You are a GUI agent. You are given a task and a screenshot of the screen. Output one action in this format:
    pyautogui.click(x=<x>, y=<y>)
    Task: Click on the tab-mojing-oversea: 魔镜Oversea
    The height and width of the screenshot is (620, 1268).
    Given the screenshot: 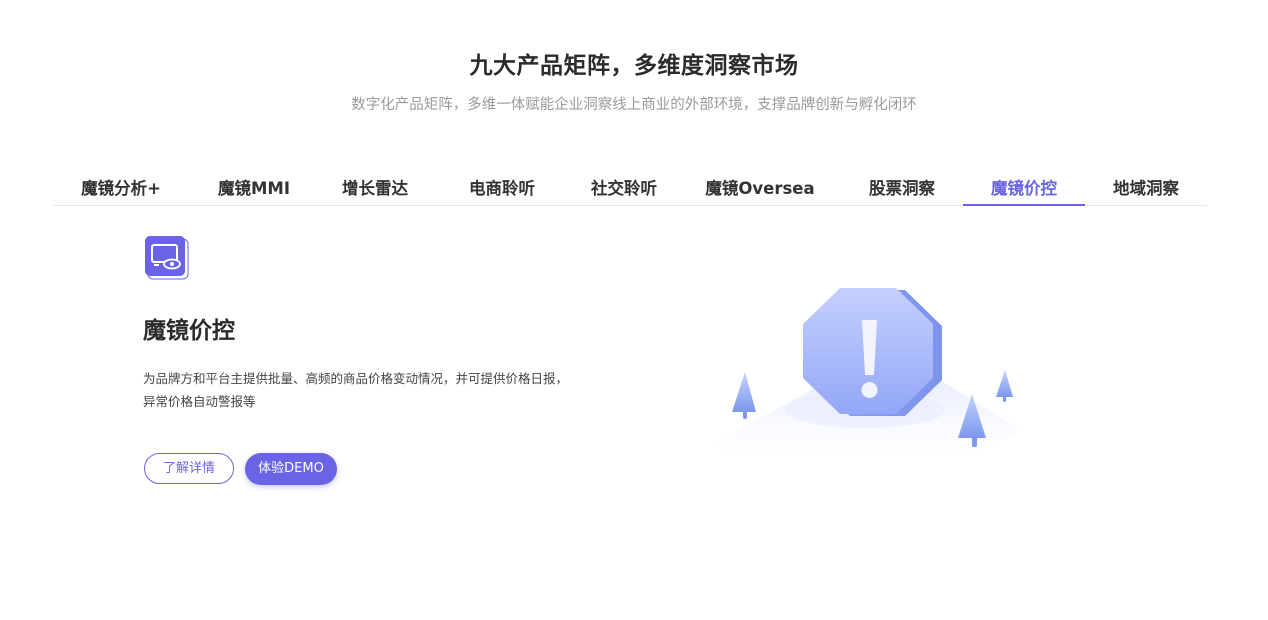 What is the action you would take?
    pyautogui.click(x=760, y=186)
    